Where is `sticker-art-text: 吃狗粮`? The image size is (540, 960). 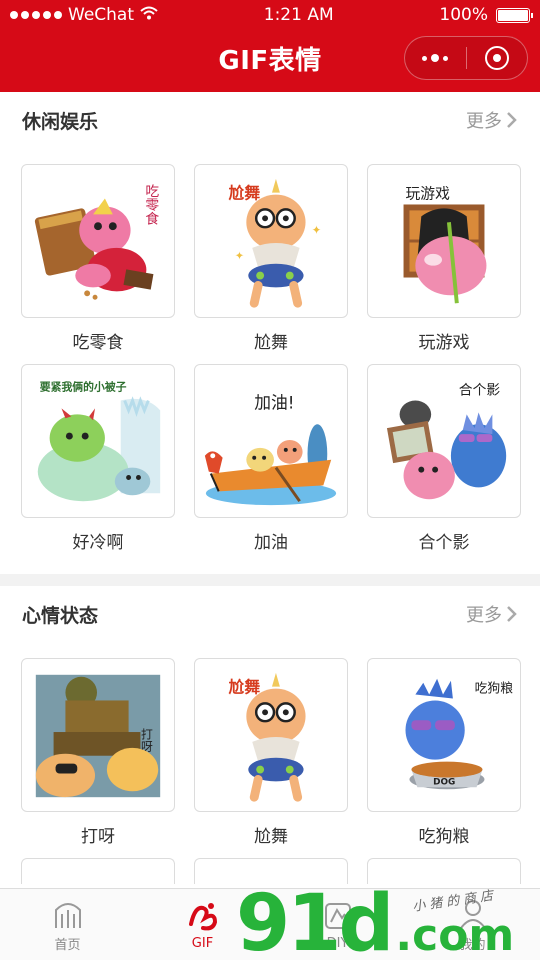 sticker-art-text: 吃狗粮 is located at coordinates (494, 689).